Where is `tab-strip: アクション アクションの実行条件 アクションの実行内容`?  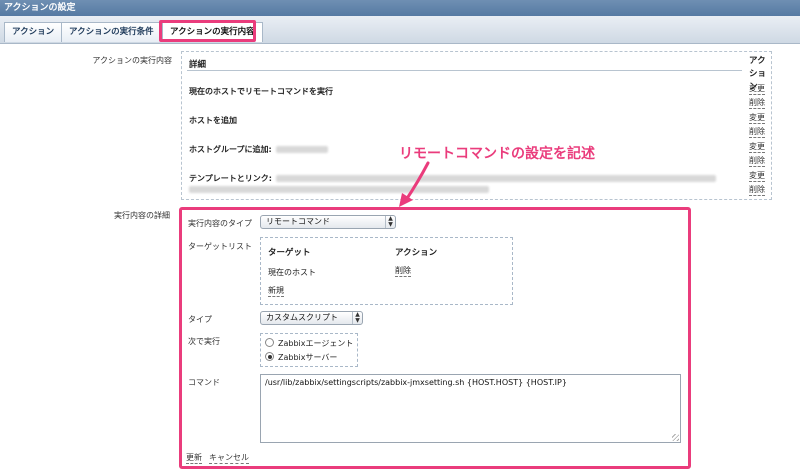 tab-strip: アクション アクションの実行条件 アクションの実行内容 is located at coordinates (400, 30).